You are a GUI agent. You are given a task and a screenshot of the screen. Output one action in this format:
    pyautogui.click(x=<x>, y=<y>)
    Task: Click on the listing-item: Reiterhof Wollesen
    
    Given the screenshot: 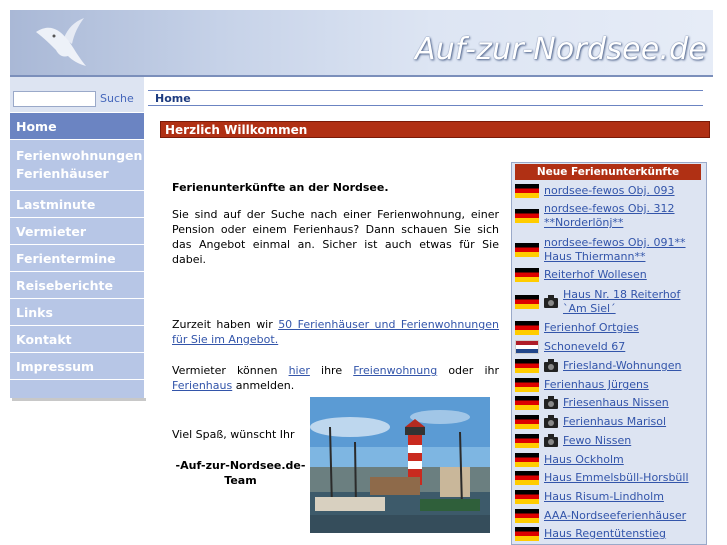 What is the action you would take?
    pyautogui.click(x=610, y=275)
    